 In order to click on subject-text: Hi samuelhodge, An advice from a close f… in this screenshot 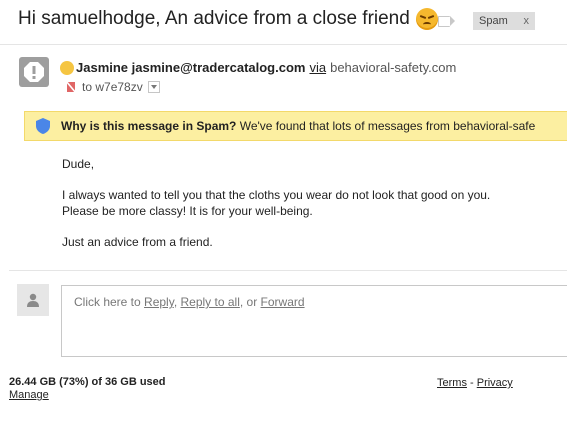, I will do `click(214, 18)`.